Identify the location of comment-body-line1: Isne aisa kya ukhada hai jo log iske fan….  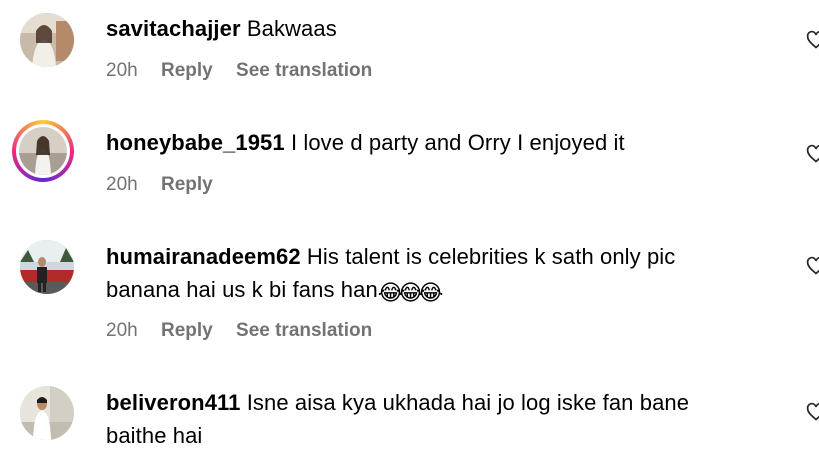
(468, 402).